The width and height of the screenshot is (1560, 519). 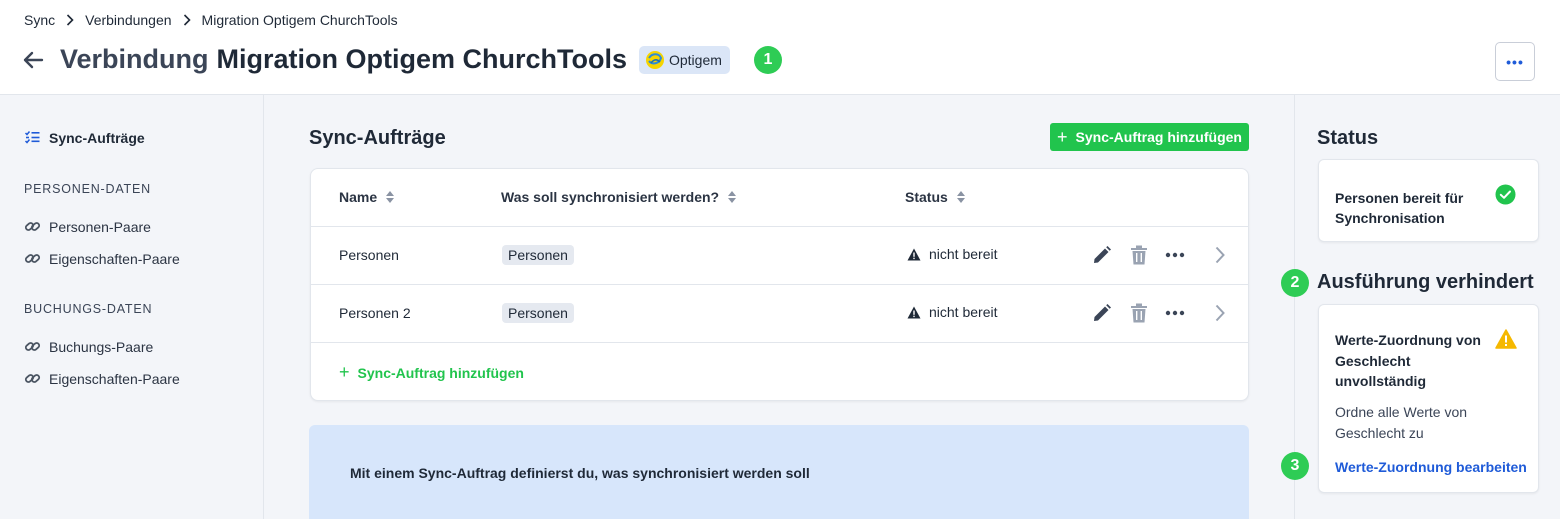 What do you see at coordinates (1425, 282) in the screenshot?
I see `blocked-title: Ausführung verhindert` at bounding box center [1425, 282].